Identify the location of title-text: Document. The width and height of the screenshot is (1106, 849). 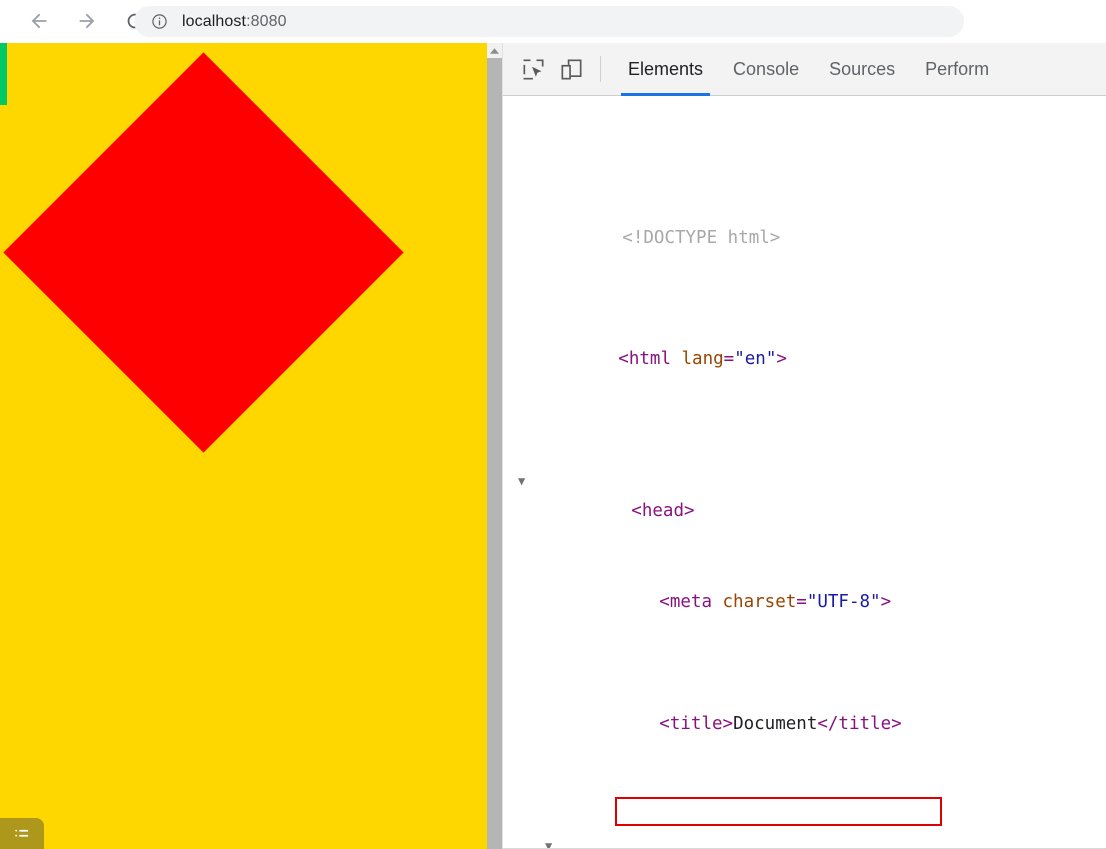
(775, 724).